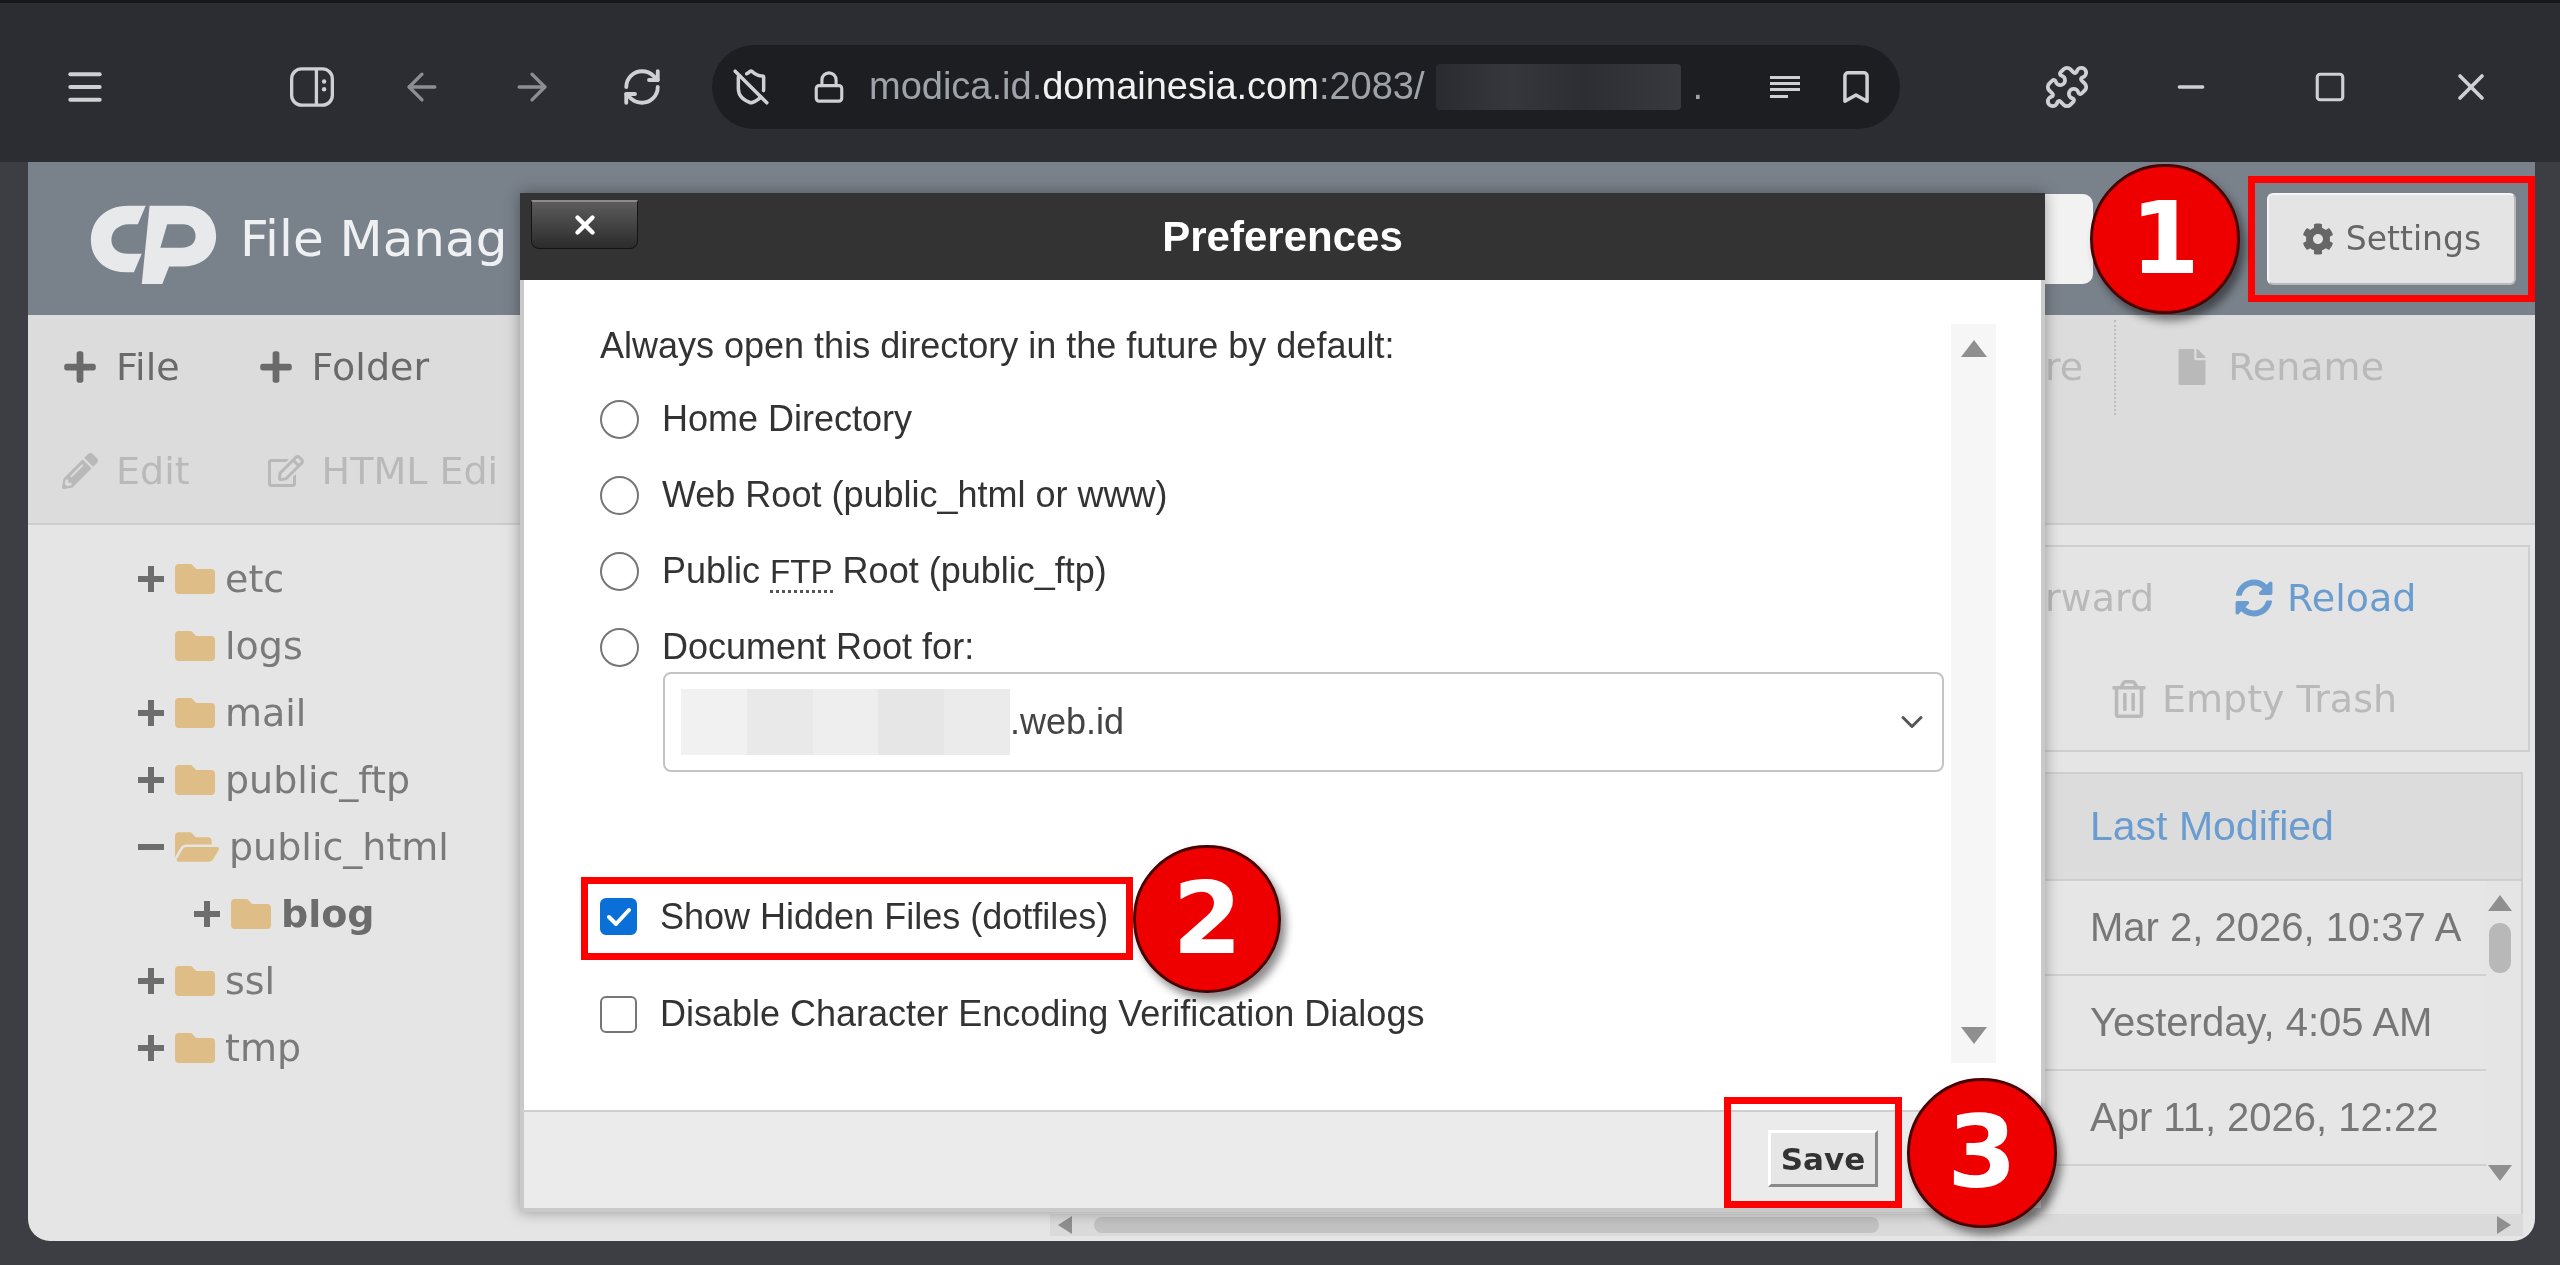 Image resolution: width=2560 pixels, height=1265 pixels. Describe the element at coordinates (2068, 238) in the screenshot. I see `search-field` at that location.